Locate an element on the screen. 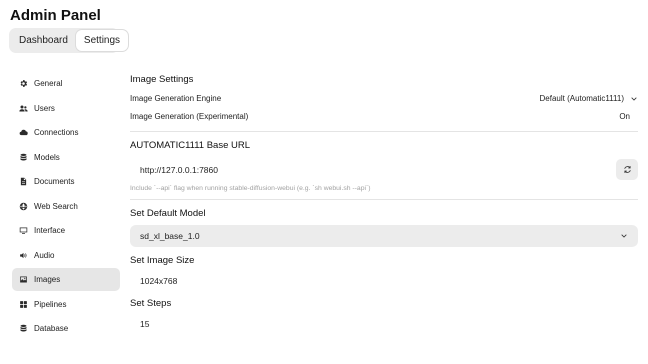 This screenshot has height=364, width=648. sidebar-item-images: Images is located at coordinates (66, 279).